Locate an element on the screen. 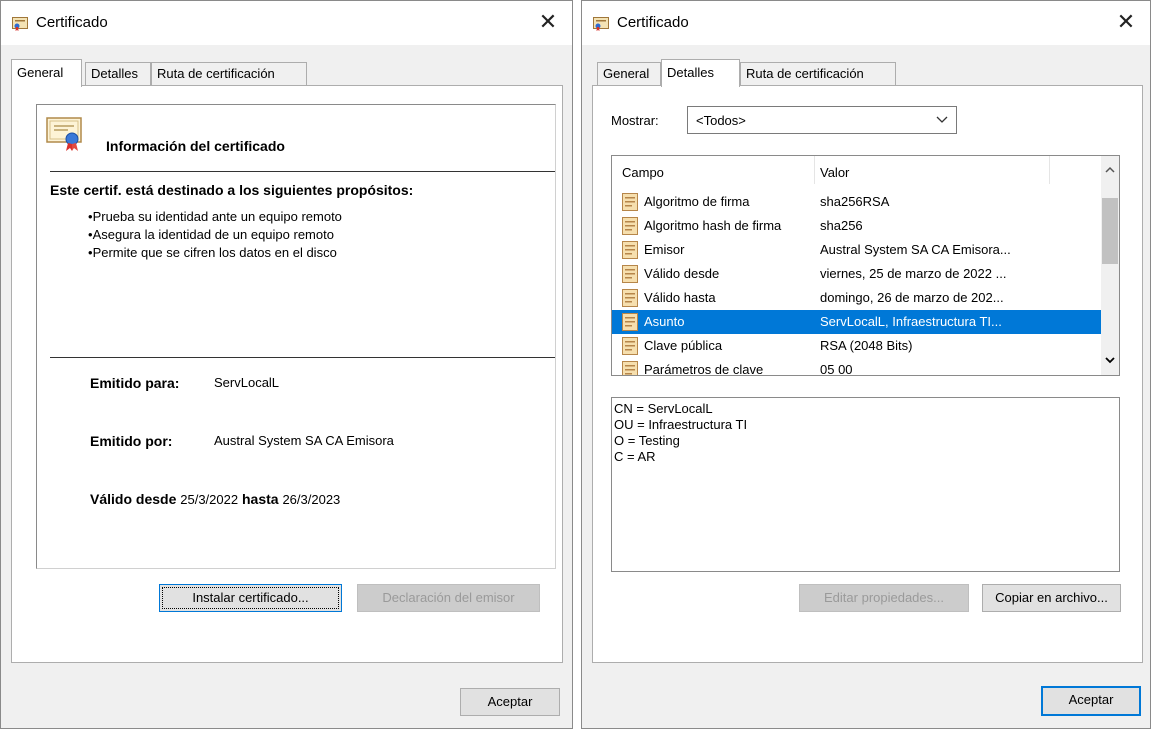 Image resolution: width=1151 pixels, height=729 pixels. table-row: Algoritmo de firma sha256RSA is located at coordinates (857, 202).